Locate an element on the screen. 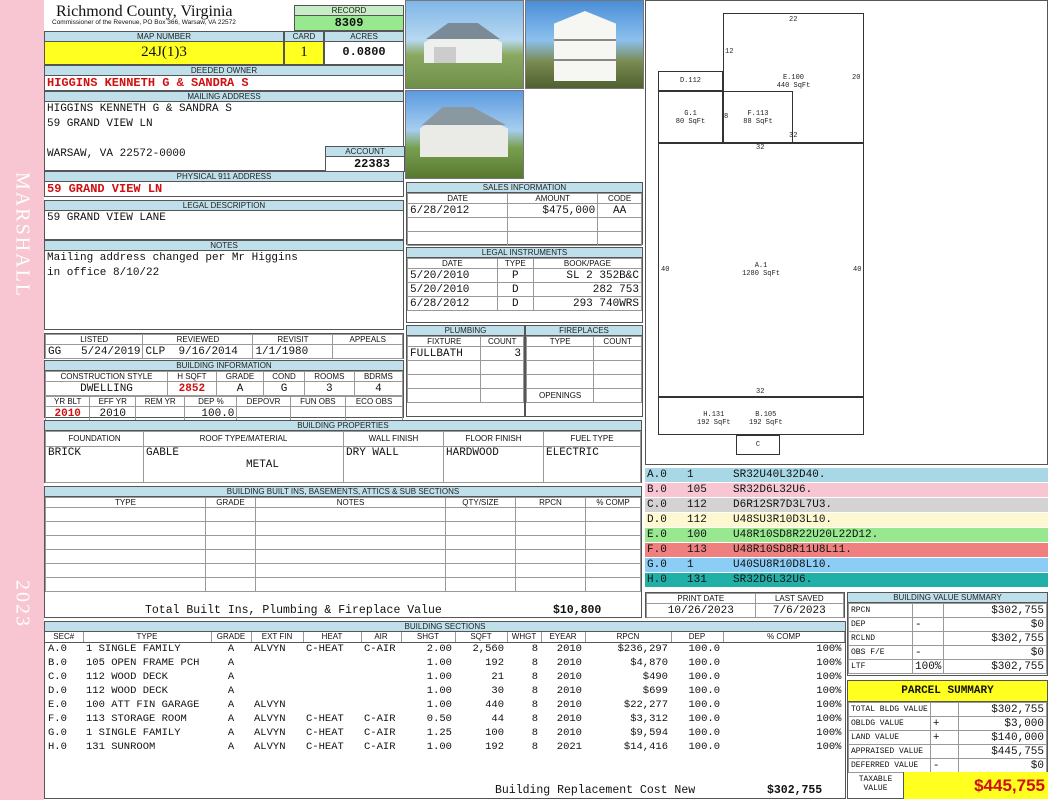 The image size is (1050, 800). summary-row: RPCN $302,755 is located at coordinates (947, 610).